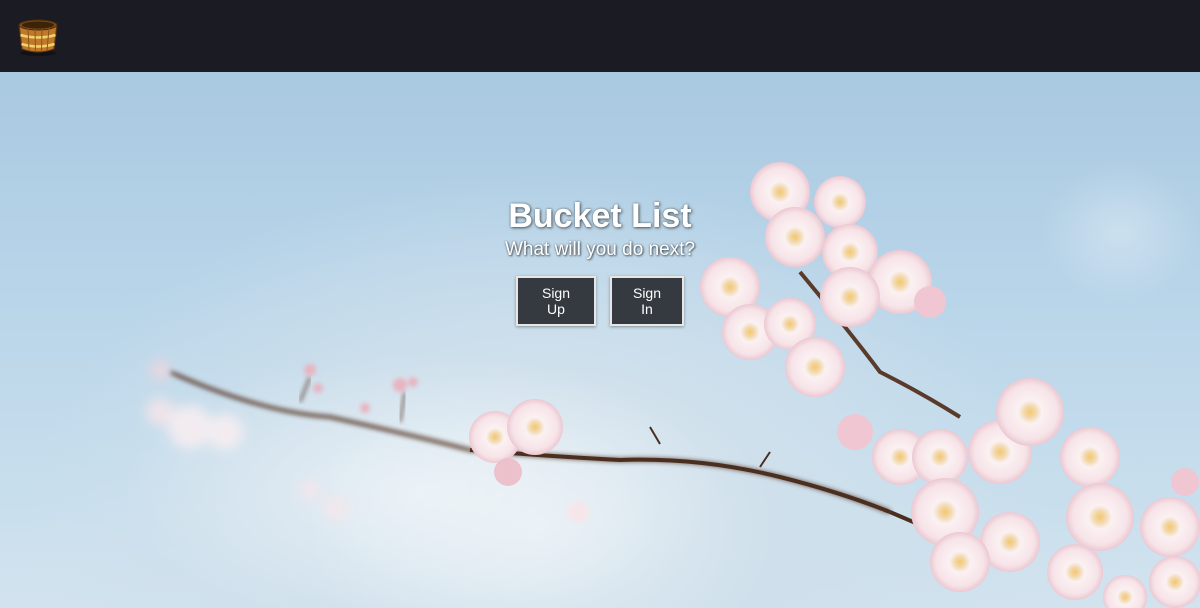 The image size is (1200, 608). I want to click on sign-in-button: Sign In, so click(647, 301).